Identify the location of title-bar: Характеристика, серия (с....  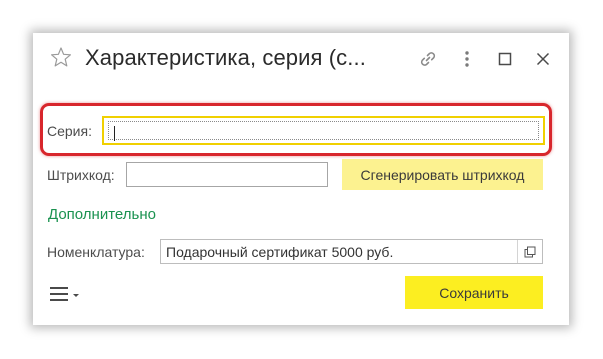
(301, 60).